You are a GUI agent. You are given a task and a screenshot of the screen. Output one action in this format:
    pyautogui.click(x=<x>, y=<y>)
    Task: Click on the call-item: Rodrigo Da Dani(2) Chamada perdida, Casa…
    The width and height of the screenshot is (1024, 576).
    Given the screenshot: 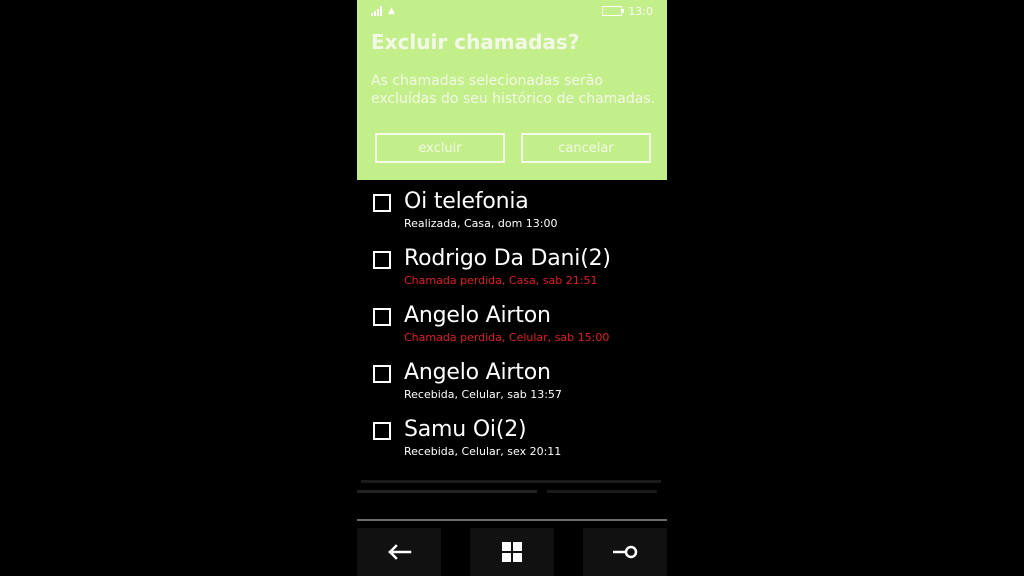 What is the action you would take?
    pyautogui.click(x=512, y=271)
    